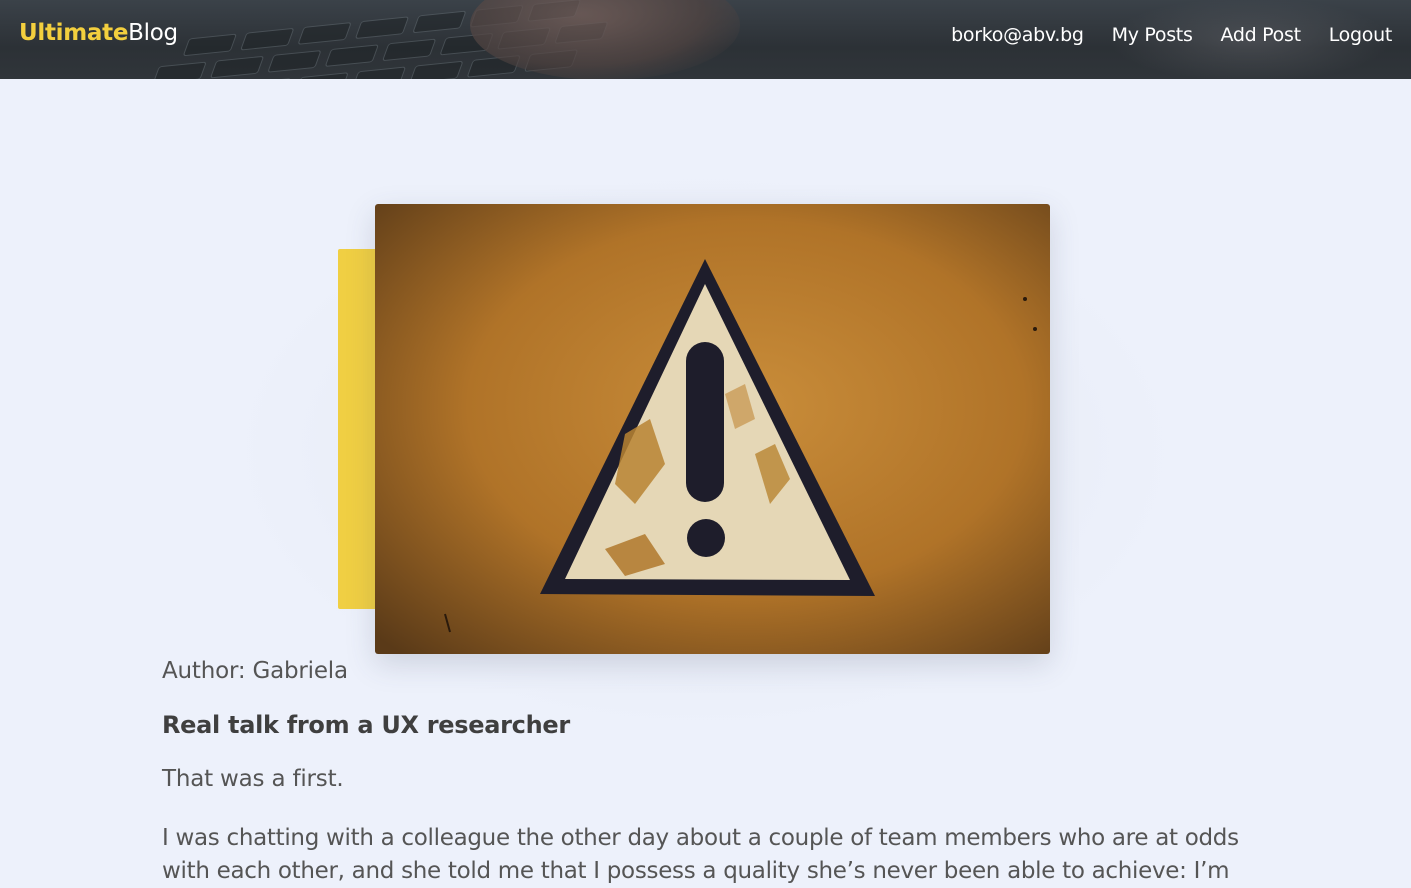  I want to click on logo-primary: Ultimate, so click(74, 33).